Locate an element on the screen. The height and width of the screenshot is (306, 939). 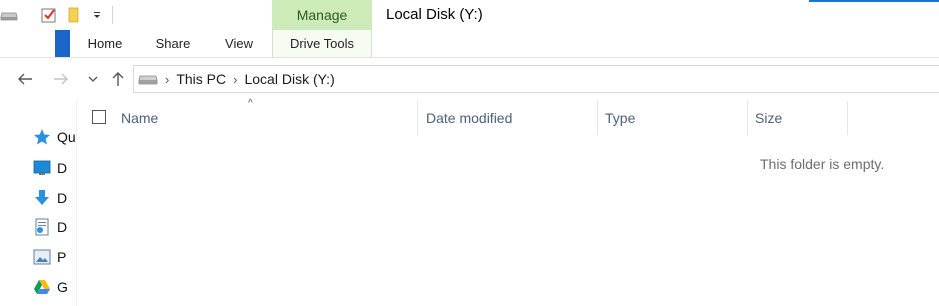
window-title: Local Disk (Y:) is located at coordinates (434, 14).